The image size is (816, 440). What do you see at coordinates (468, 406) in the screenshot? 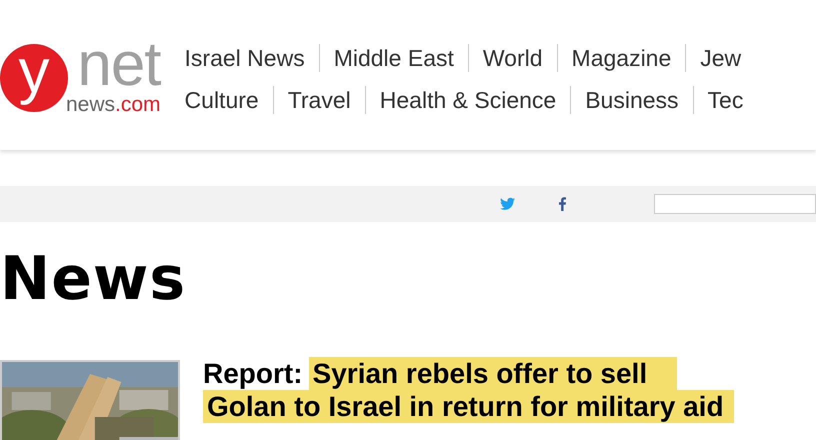
I see `headline-link: Golan to Israel in return for military aid` at bounding box center [468, 406].